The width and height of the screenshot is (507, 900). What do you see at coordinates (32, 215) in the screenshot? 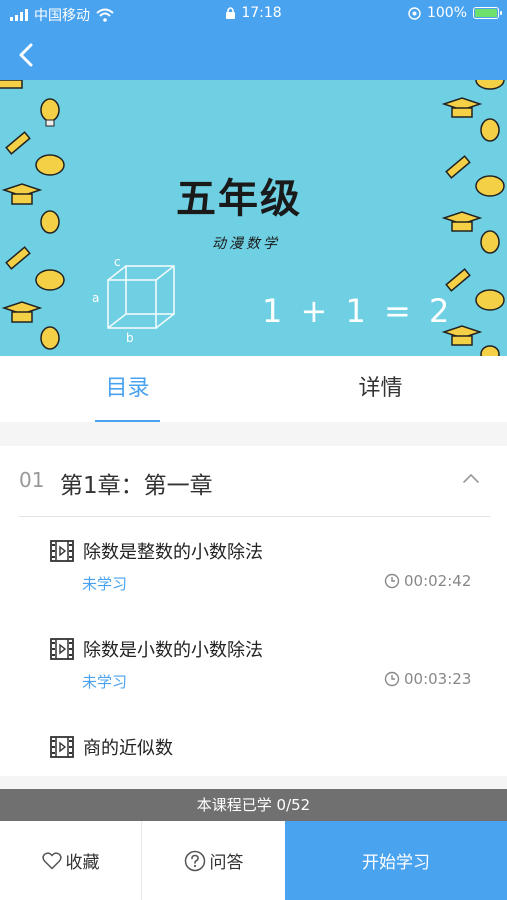
I see `left-decor` at bounding box center [32, 215].